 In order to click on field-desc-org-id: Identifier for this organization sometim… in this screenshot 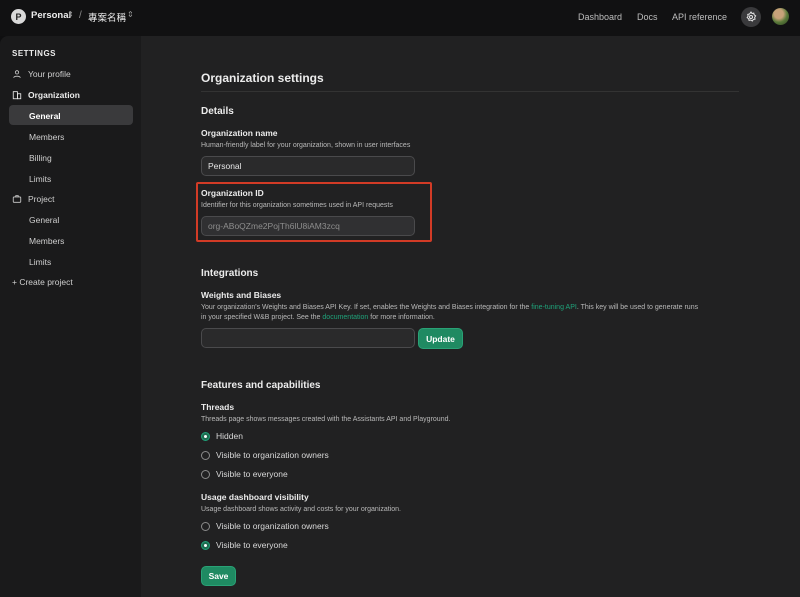, I will do `click(297, 205)`.